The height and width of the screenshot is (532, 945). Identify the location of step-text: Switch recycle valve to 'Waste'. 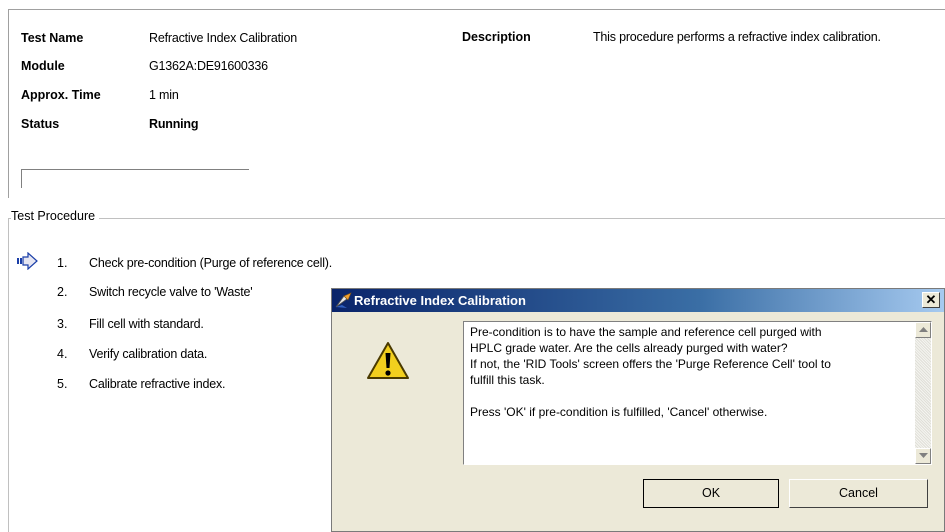
(171, 292).